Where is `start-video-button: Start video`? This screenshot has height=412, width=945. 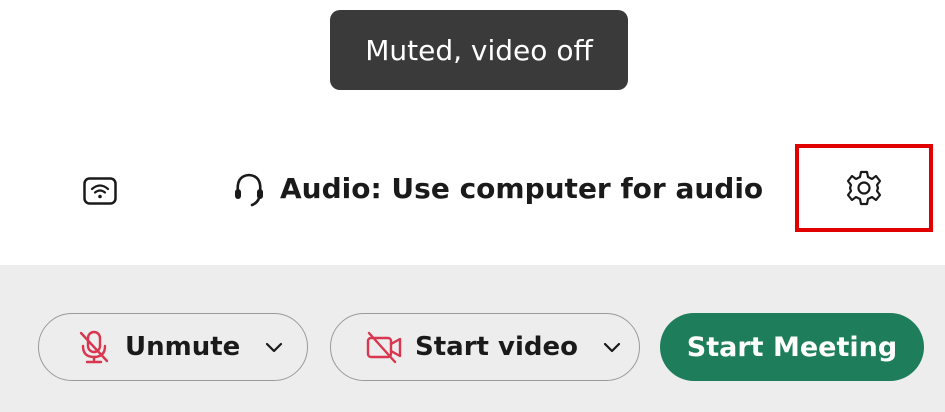 start-video-button: Start video is located at coordinates (485, 347).